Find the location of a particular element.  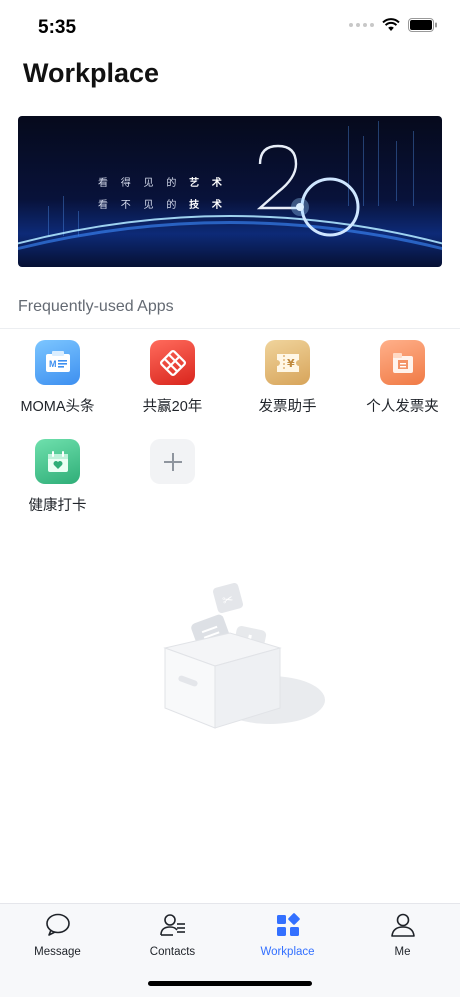

me-icon is located at coordinates (402, 925).